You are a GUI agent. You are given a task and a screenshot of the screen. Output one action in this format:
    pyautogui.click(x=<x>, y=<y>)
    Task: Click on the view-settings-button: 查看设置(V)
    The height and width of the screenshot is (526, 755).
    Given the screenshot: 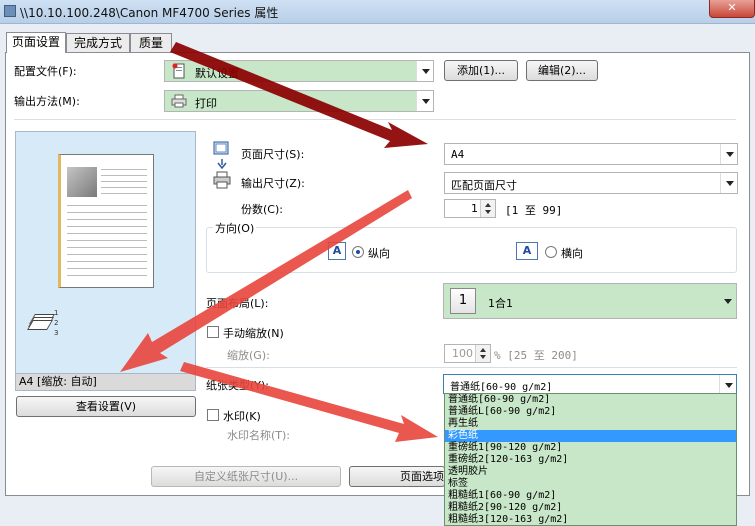 What is the action you would take?
    pyautogui.click(x=106, y=406)
    